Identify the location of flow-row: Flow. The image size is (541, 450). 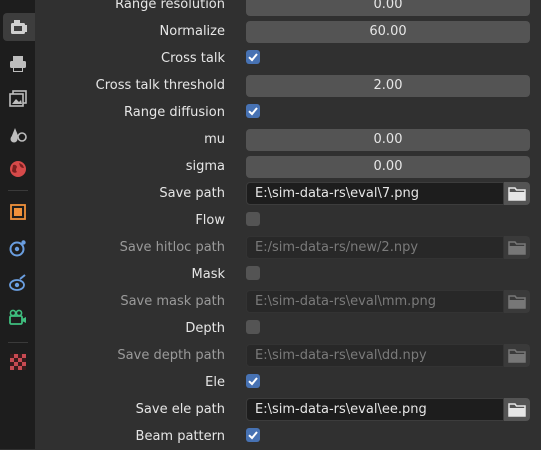
(288, 220).